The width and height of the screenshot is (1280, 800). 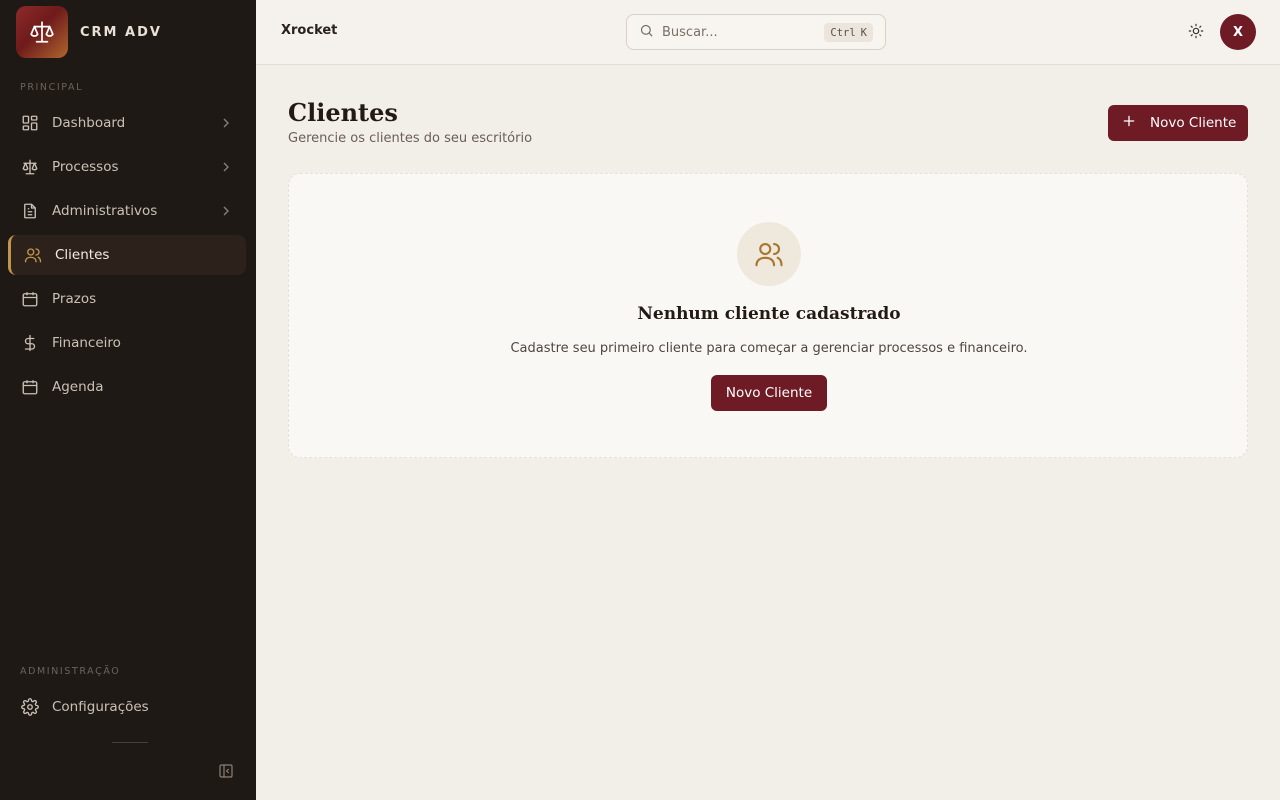 I want to click on sidebar-item-label: Clientes, so click(x=82, y=255).